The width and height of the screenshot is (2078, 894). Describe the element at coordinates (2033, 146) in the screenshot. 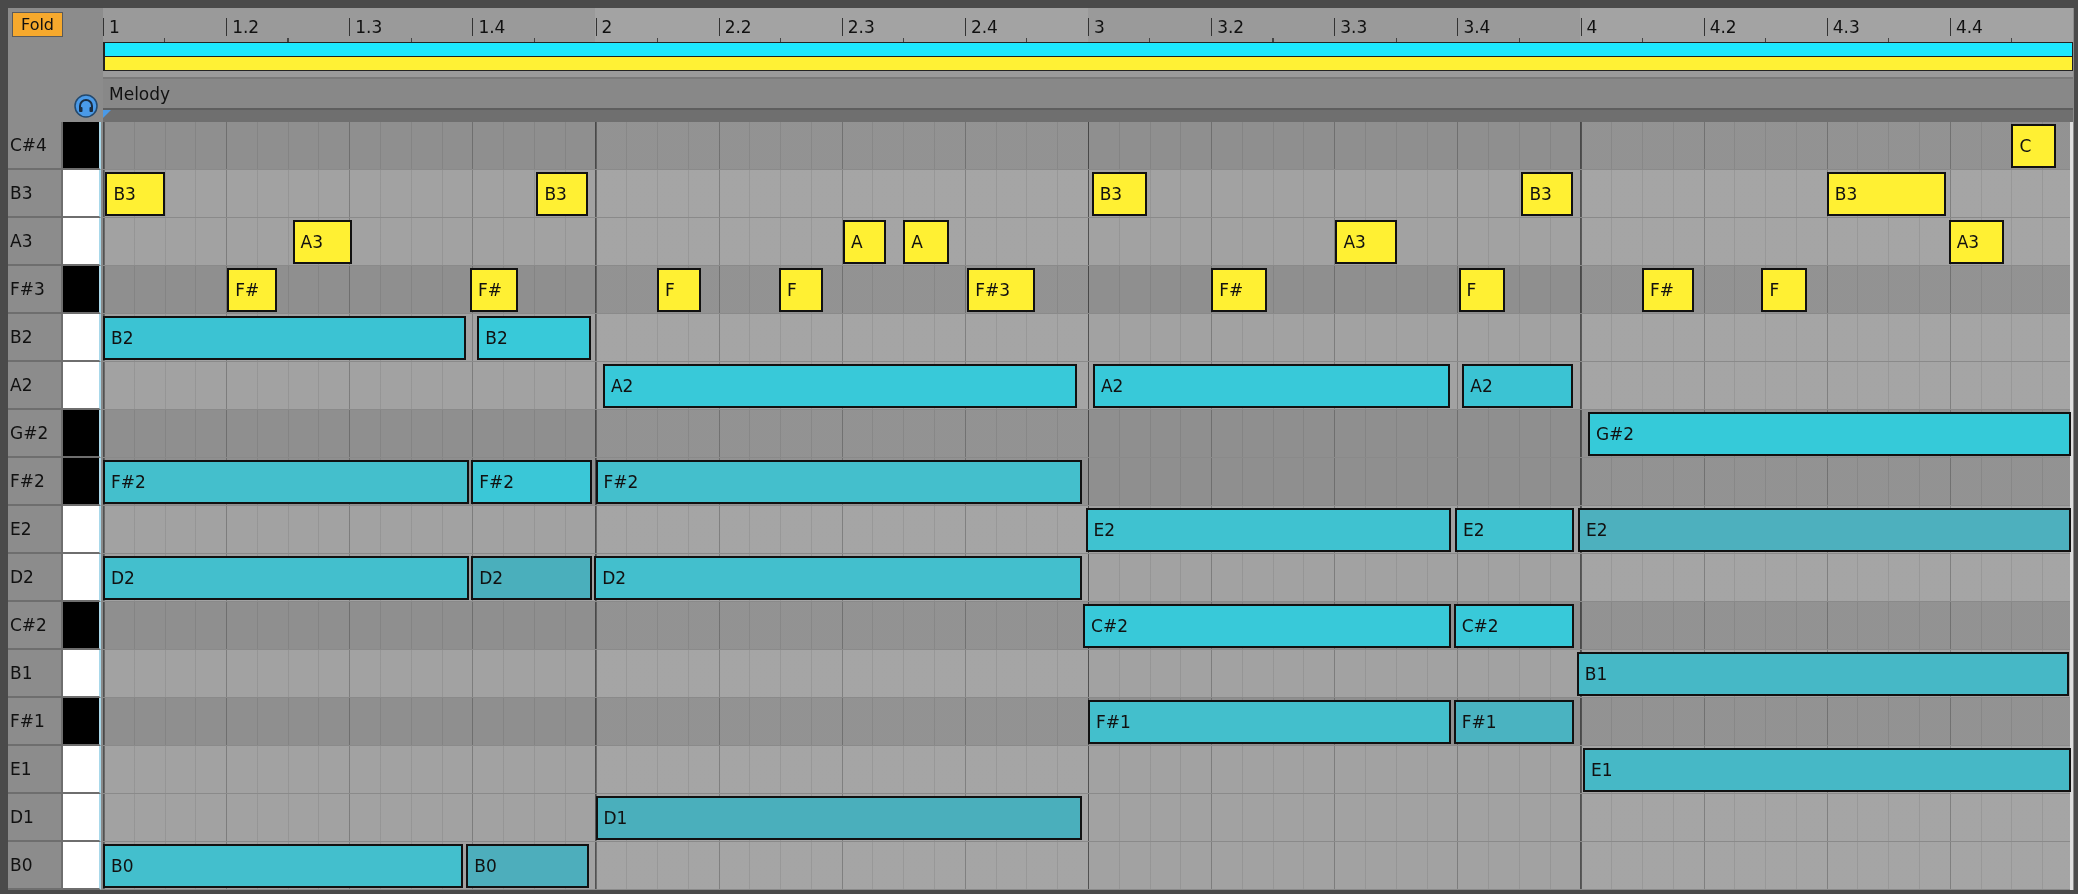

I see `midi-note: C` at that location.